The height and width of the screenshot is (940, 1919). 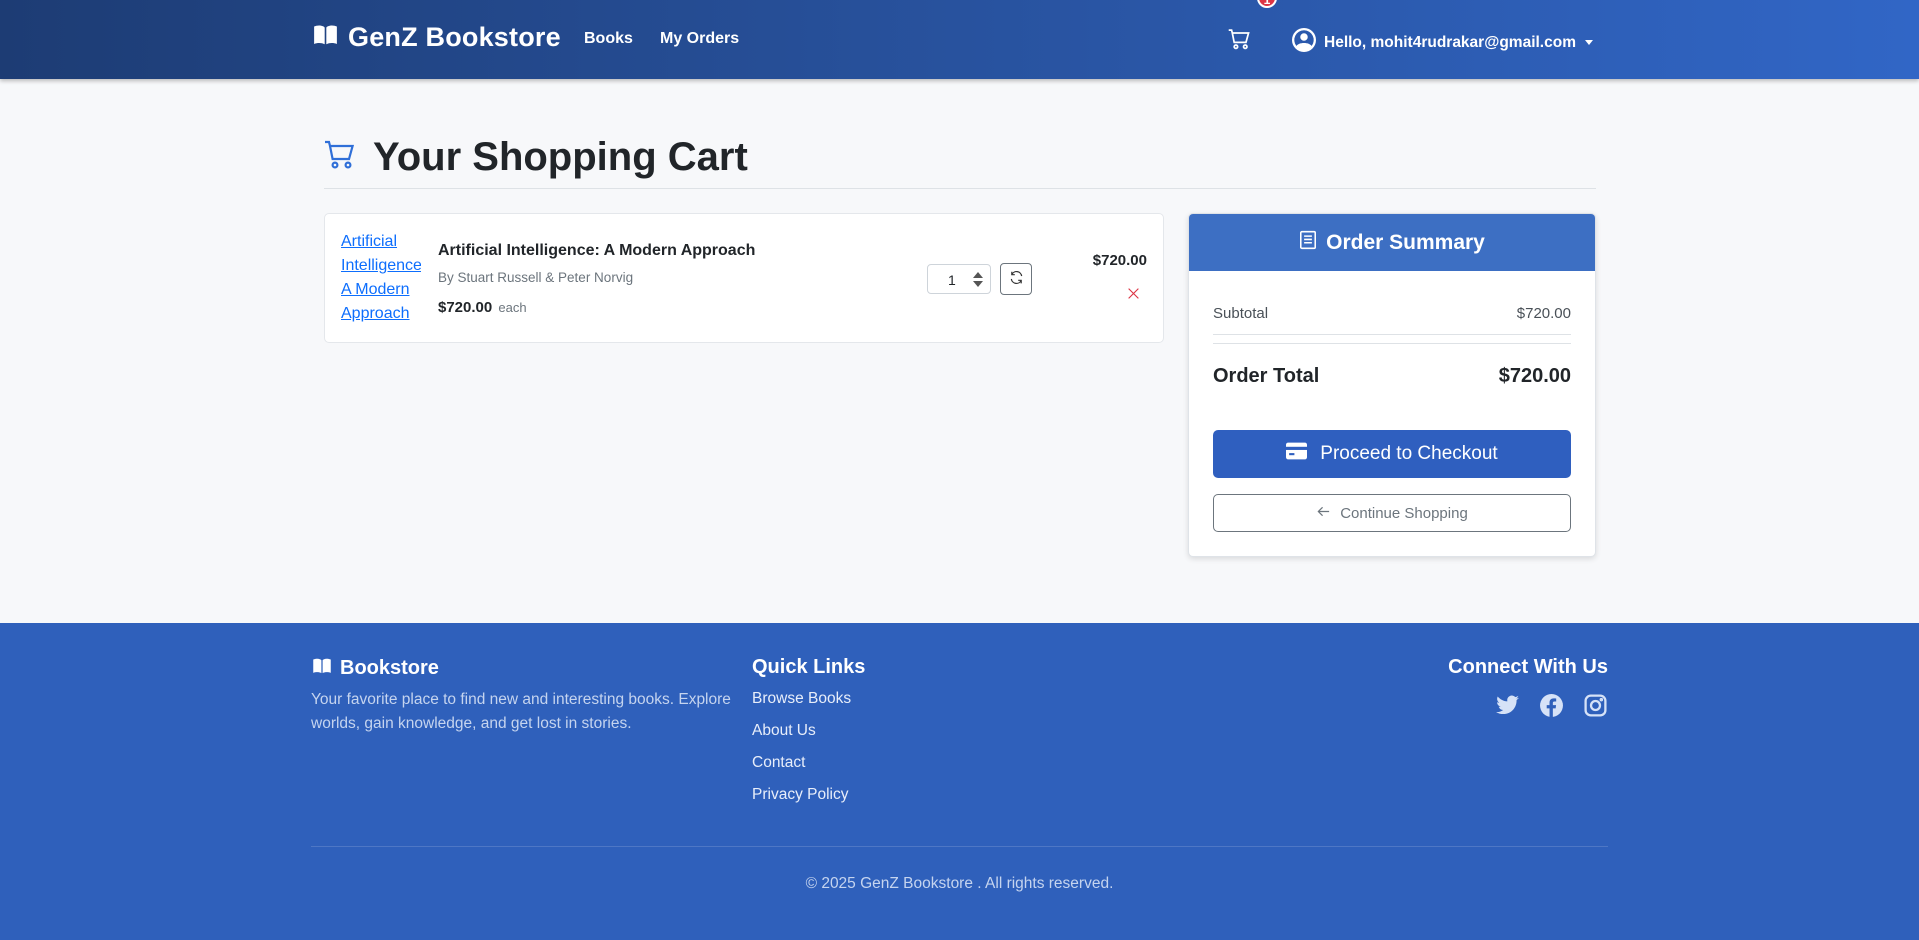 I want to click on subtotal-label: Subtotal, so click(x=1241, y=313).